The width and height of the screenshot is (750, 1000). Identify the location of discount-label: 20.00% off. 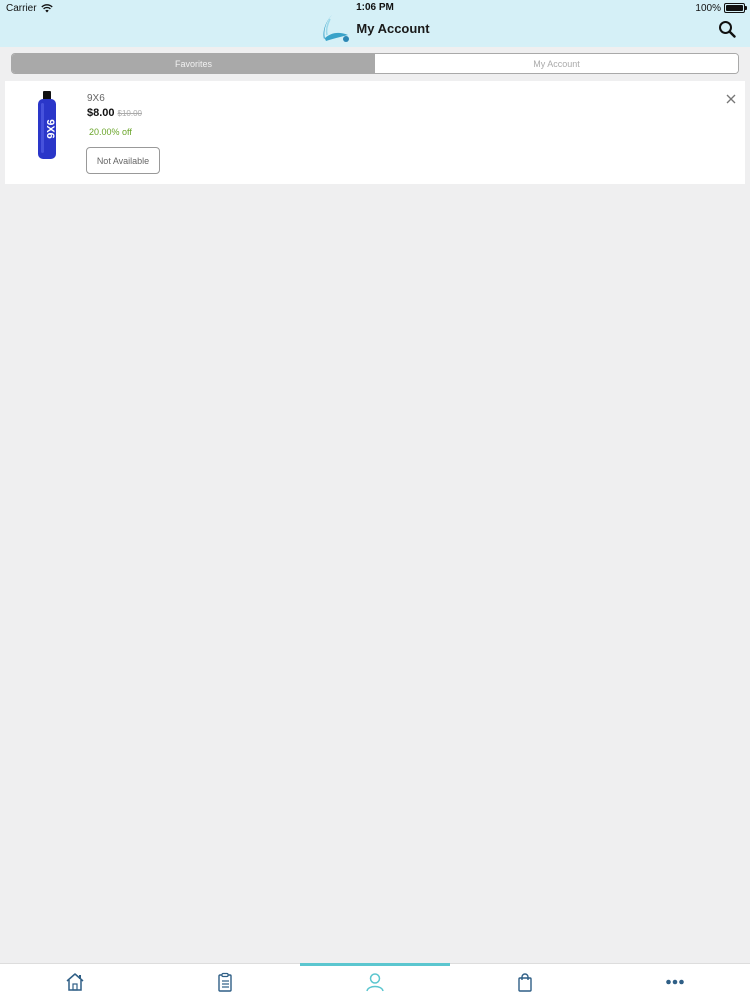
(110, 132).